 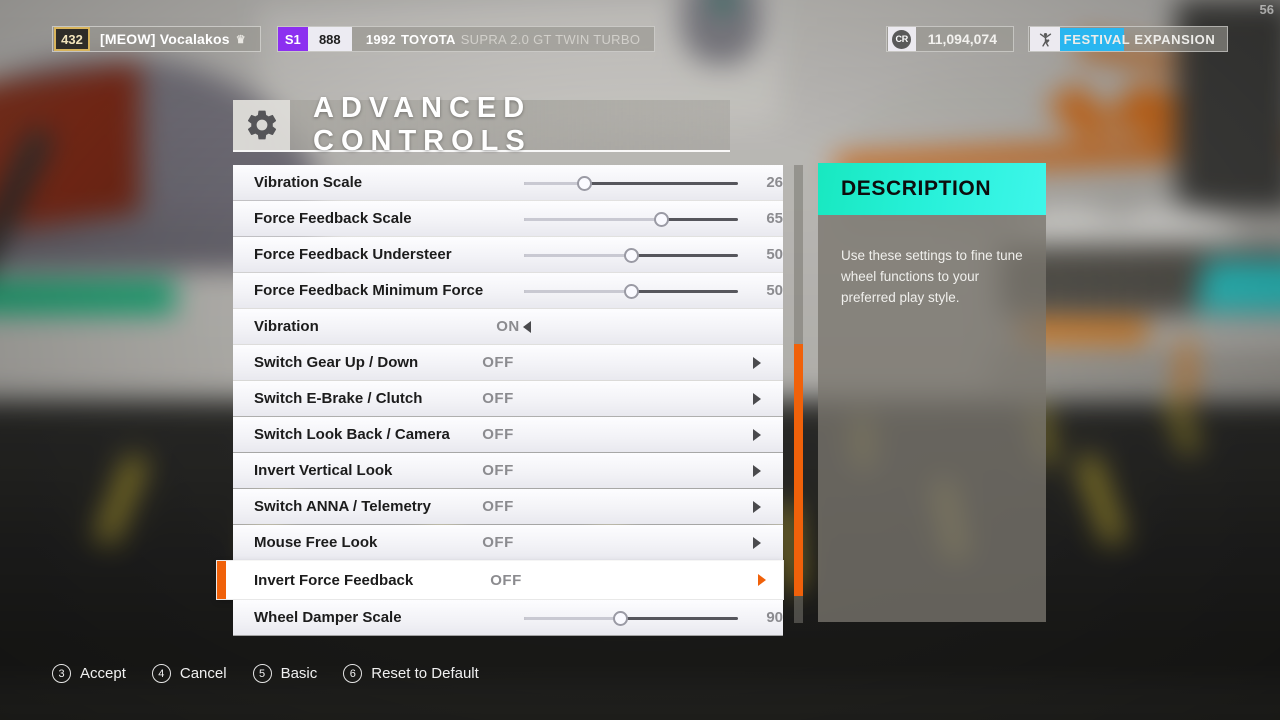 What do you see at coordinates (103, 673) in the screenshot?
I see `legend-label: Accept` at bounding box center [103, 673].